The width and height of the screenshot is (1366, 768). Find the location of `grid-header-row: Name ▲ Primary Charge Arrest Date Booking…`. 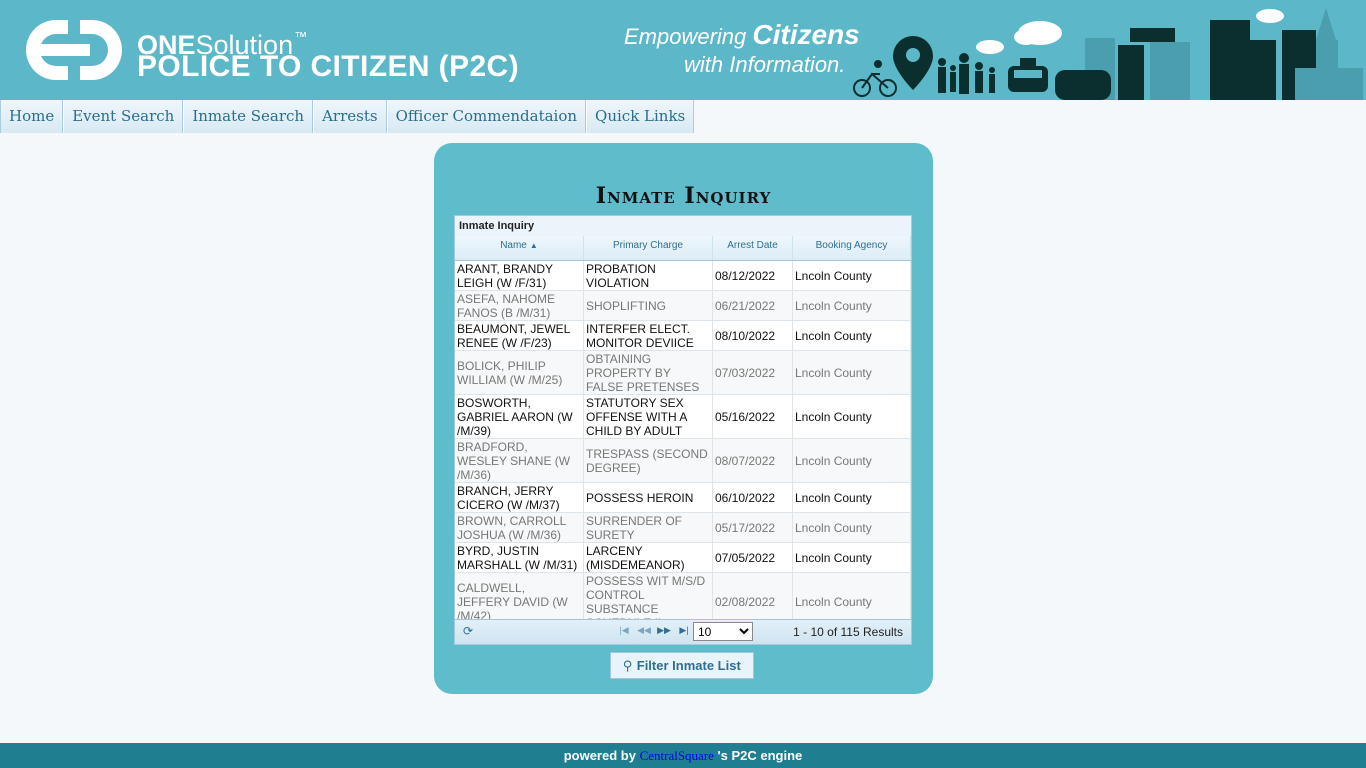

grid-header-row: Name ▲ Primary Charge Arrest Date Booking… is located at coordinates (683, 248).